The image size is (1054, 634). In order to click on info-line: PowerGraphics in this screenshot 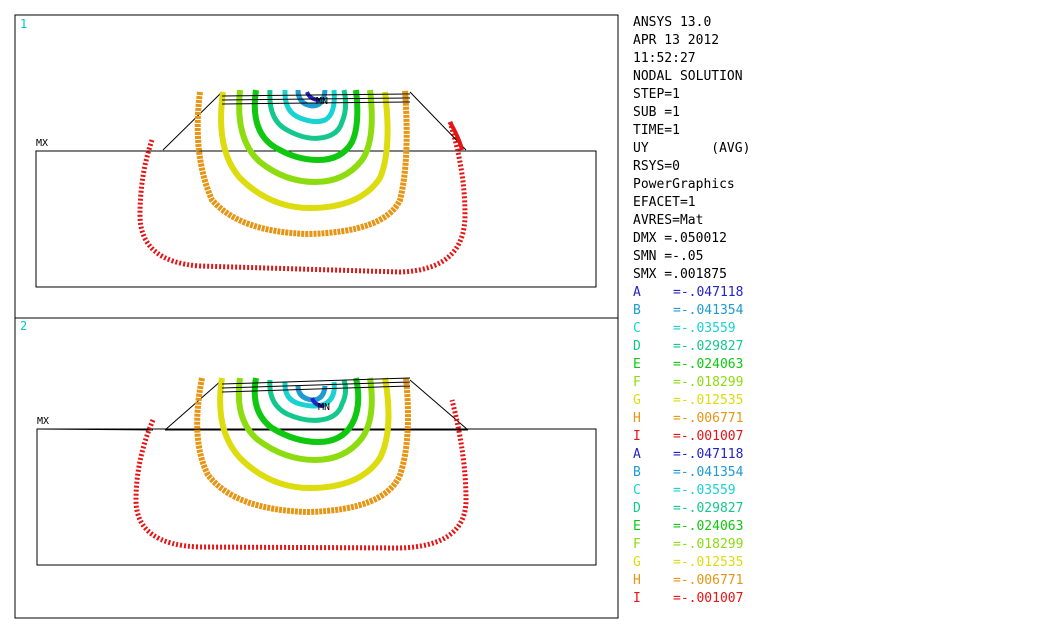, I will do `click(684, 184)`.